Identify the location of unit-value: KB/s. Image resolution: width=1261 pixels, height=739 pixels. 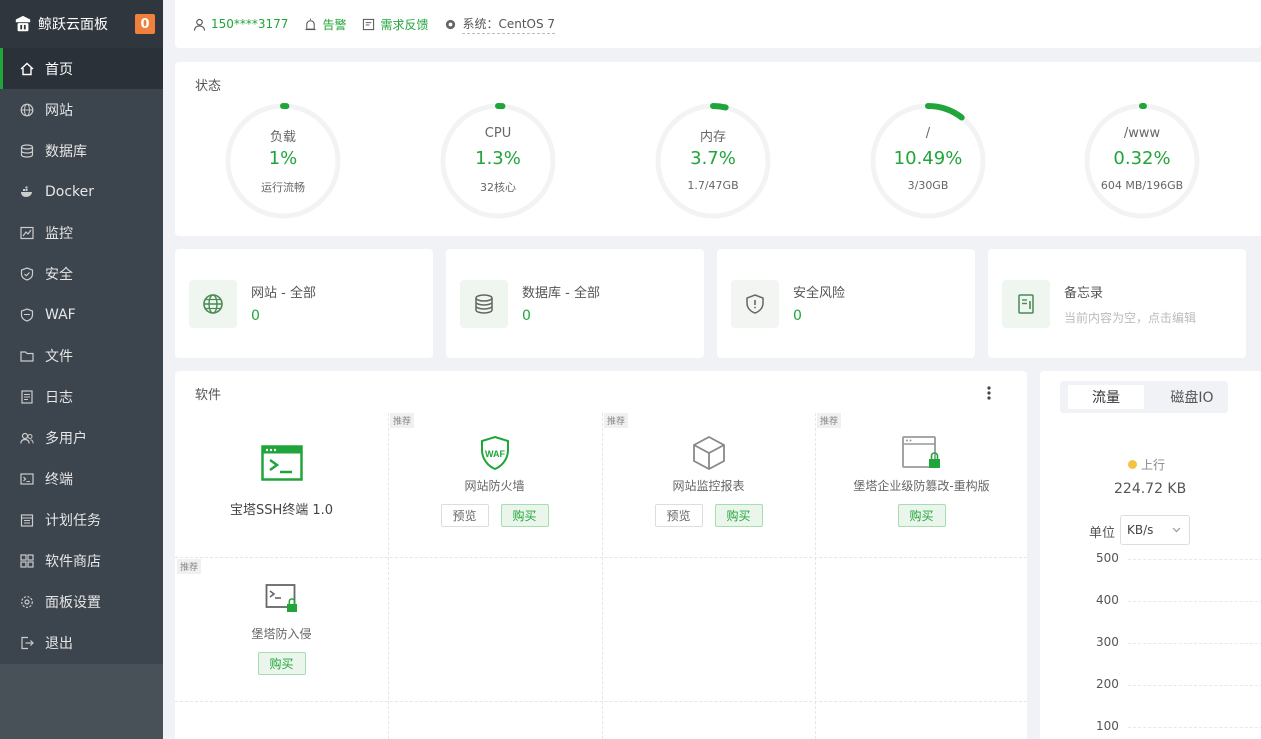
(1140, 530).